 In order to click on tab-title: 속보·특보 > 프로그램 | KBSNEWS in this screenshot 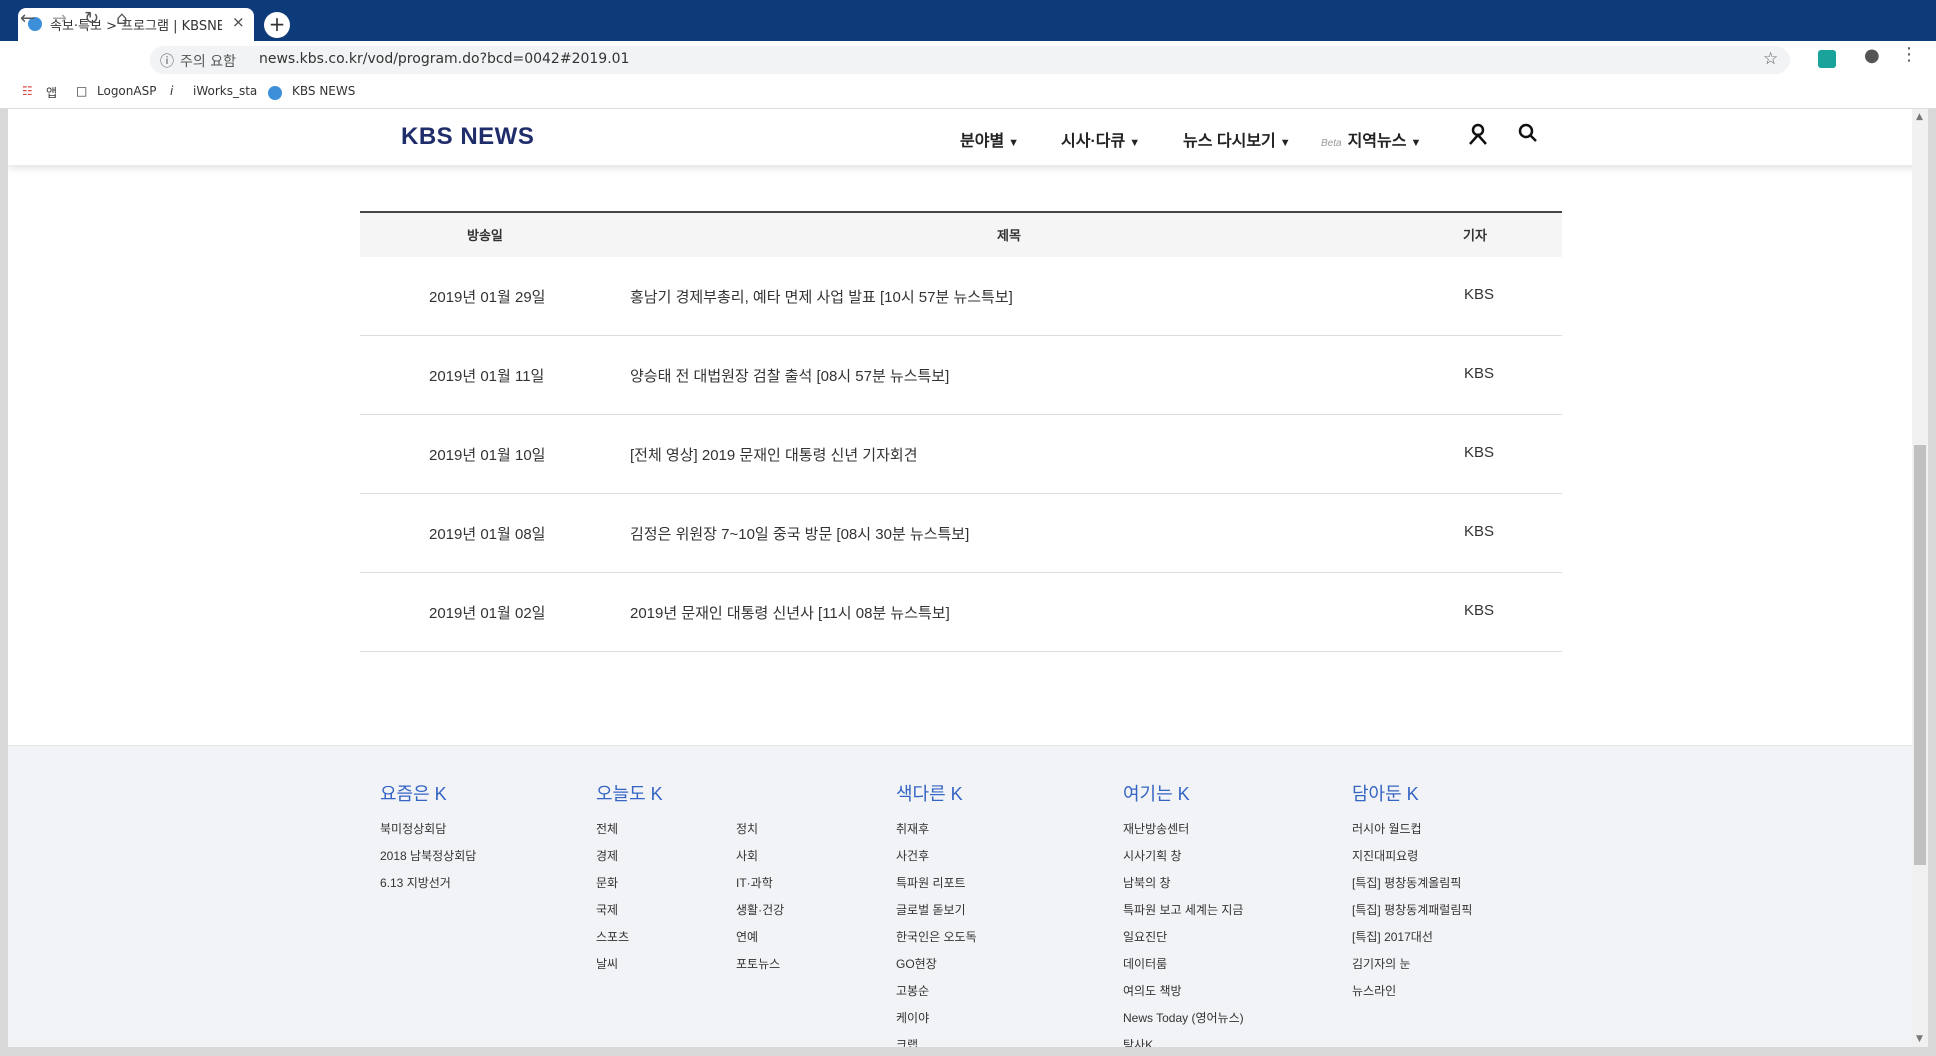, I will do `click(136, 26)`.